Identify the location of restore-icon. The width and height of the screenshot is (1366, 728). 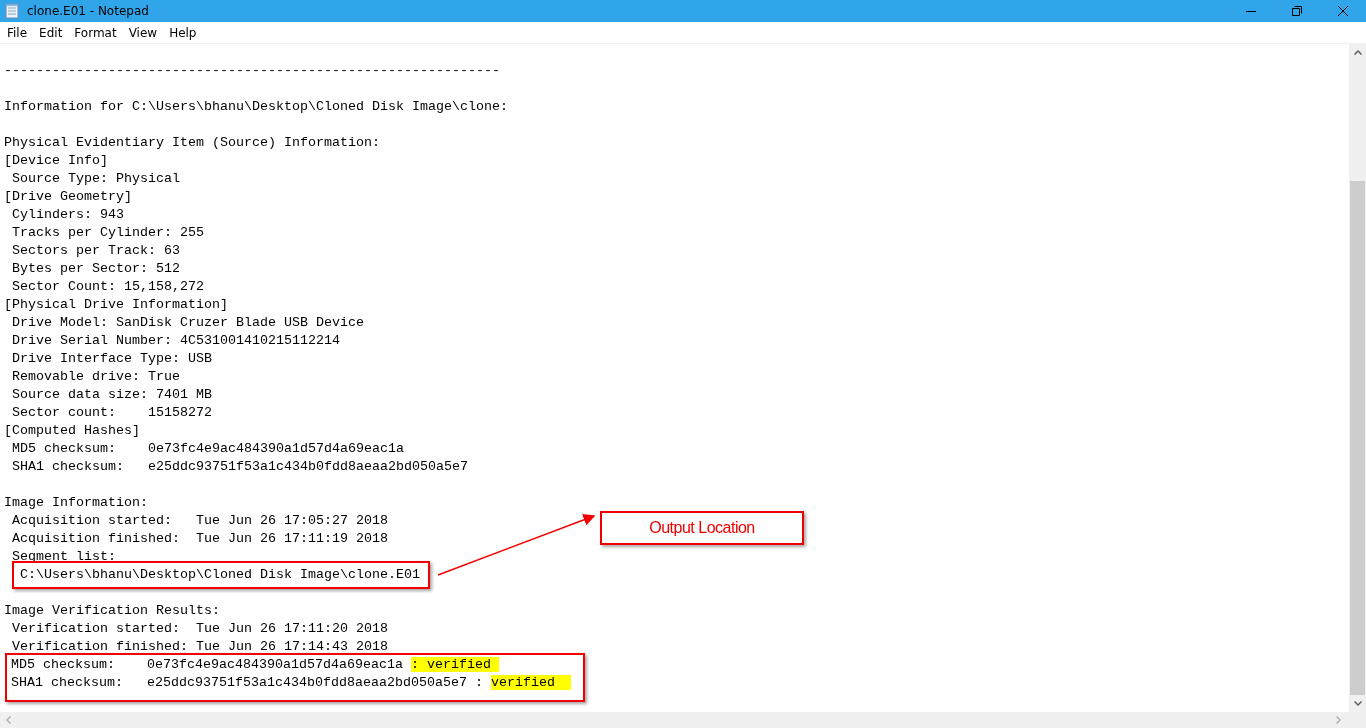
(1297, 11).